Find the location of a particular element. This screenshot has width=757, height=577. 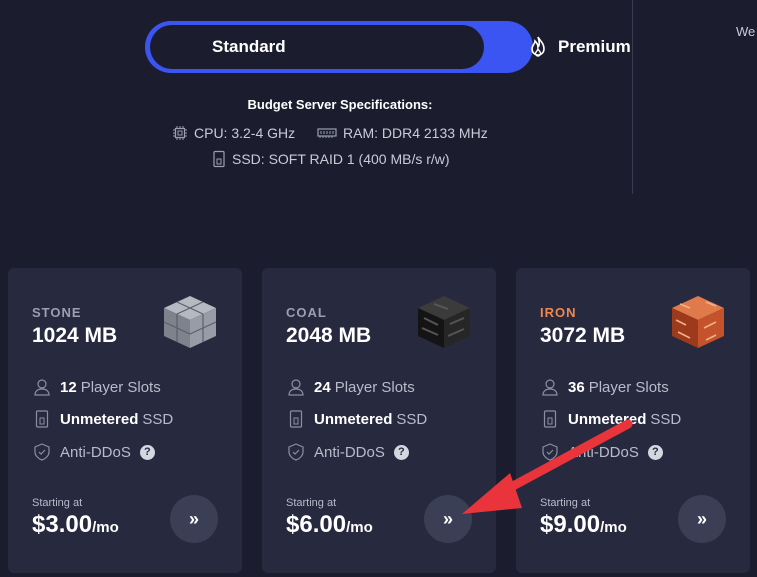

cpu-icon is located at coordinates (180, 133).